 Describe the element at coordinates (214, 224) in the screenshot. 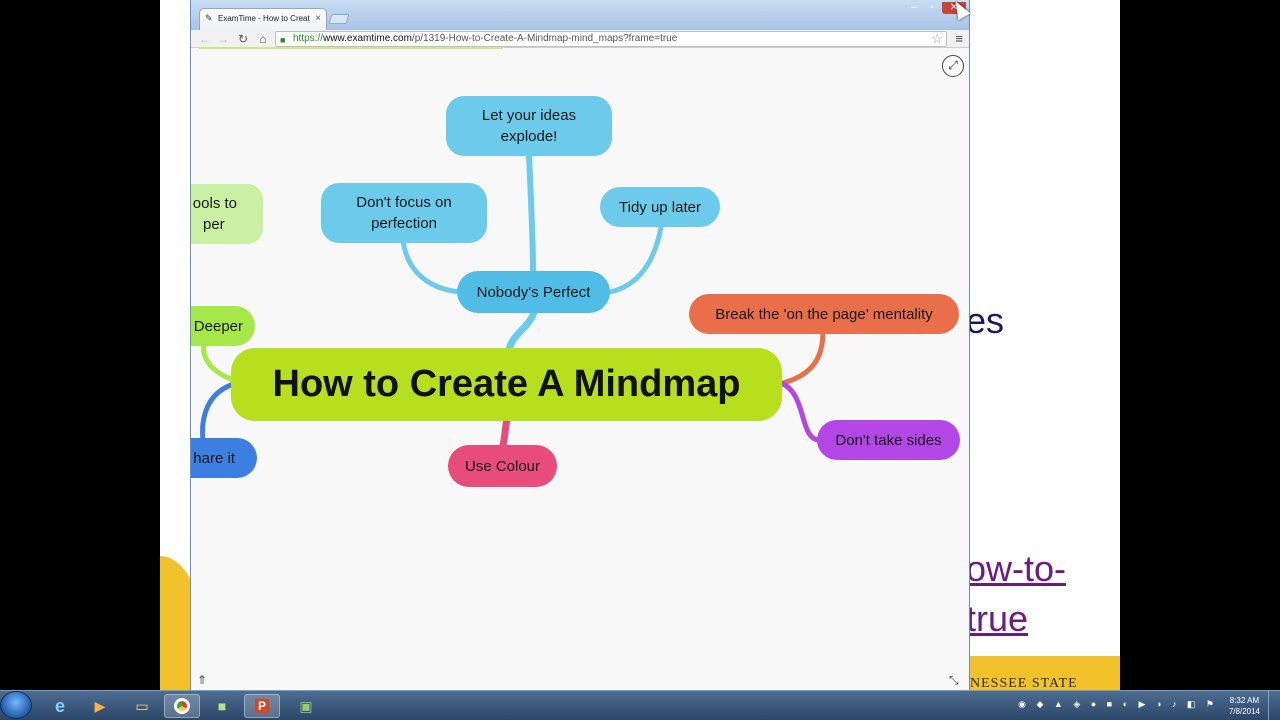

I see `node-line: per` at that location.